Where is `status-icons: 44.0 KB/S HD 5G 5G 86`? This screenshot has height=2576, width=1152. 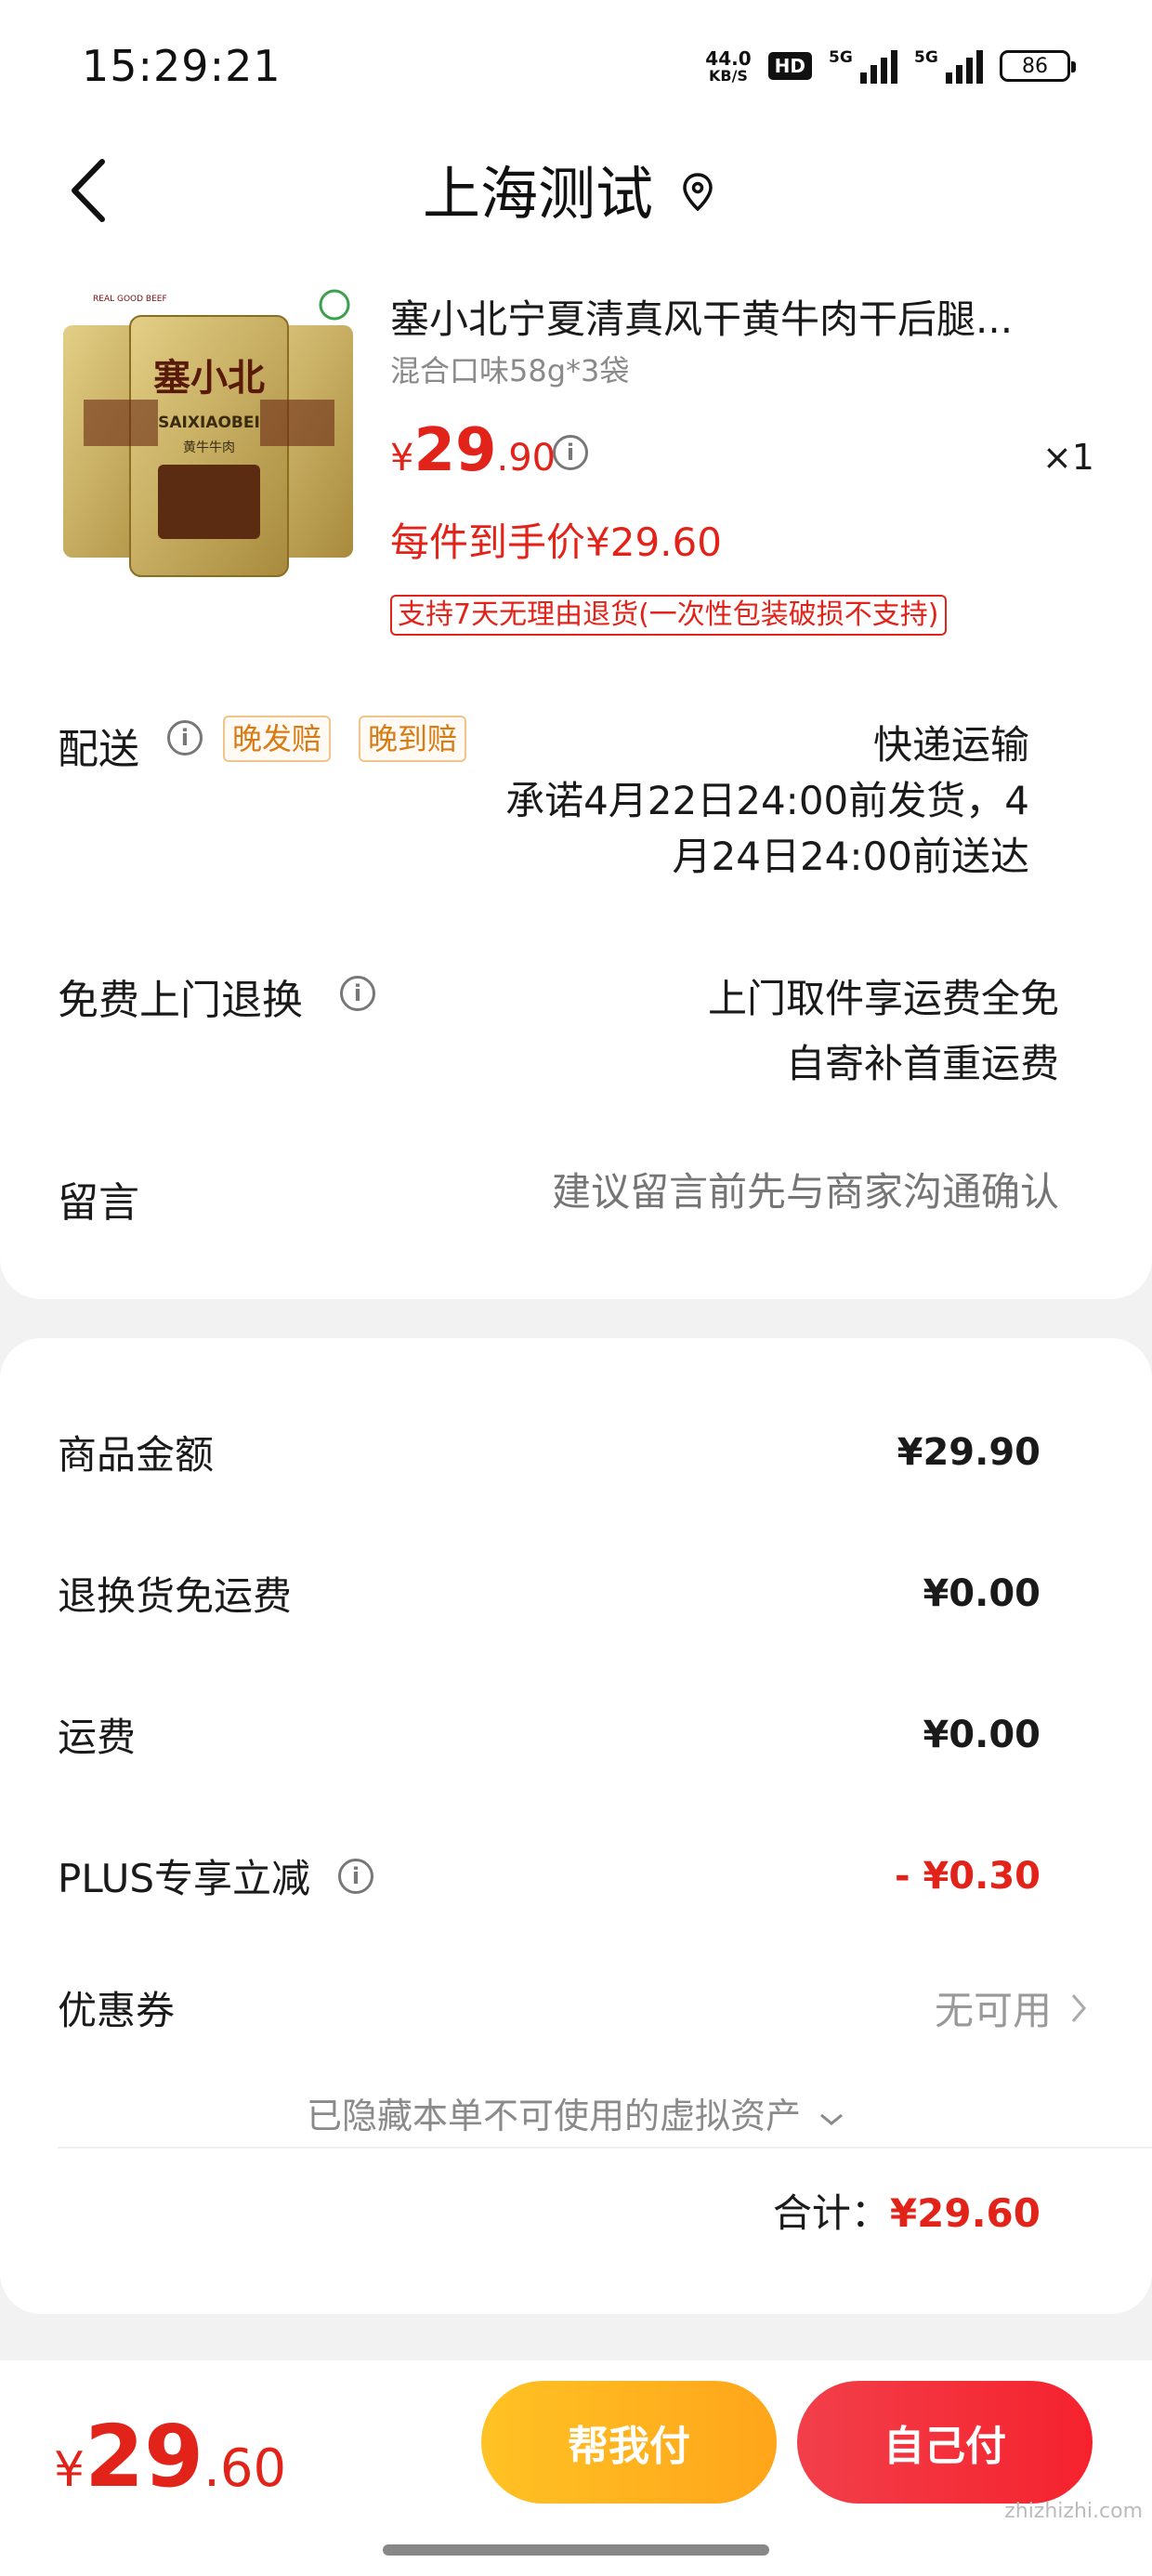 status-icons: 44.0 KB/S HD 5G 5G 86 is located at coordinates (890, 66).